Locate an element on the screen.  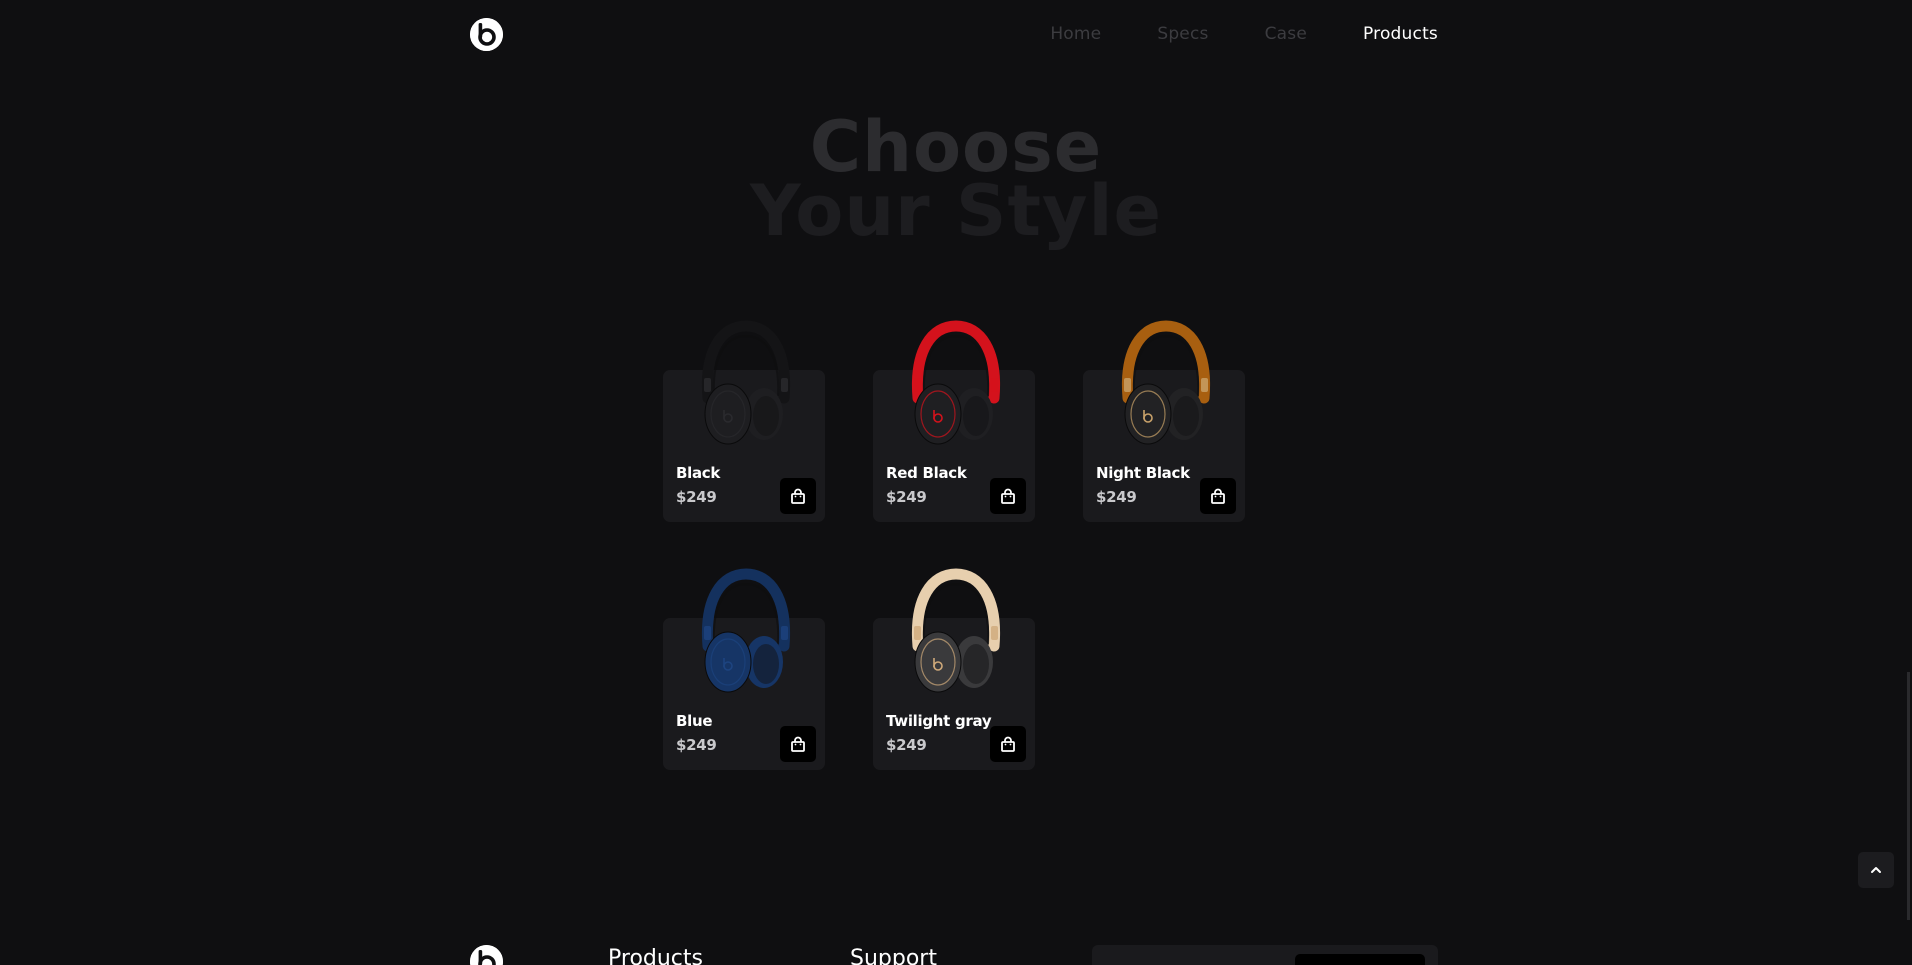
product-card-twilight-gray: Twilight gray $249 is located at coordinates (954, 669).